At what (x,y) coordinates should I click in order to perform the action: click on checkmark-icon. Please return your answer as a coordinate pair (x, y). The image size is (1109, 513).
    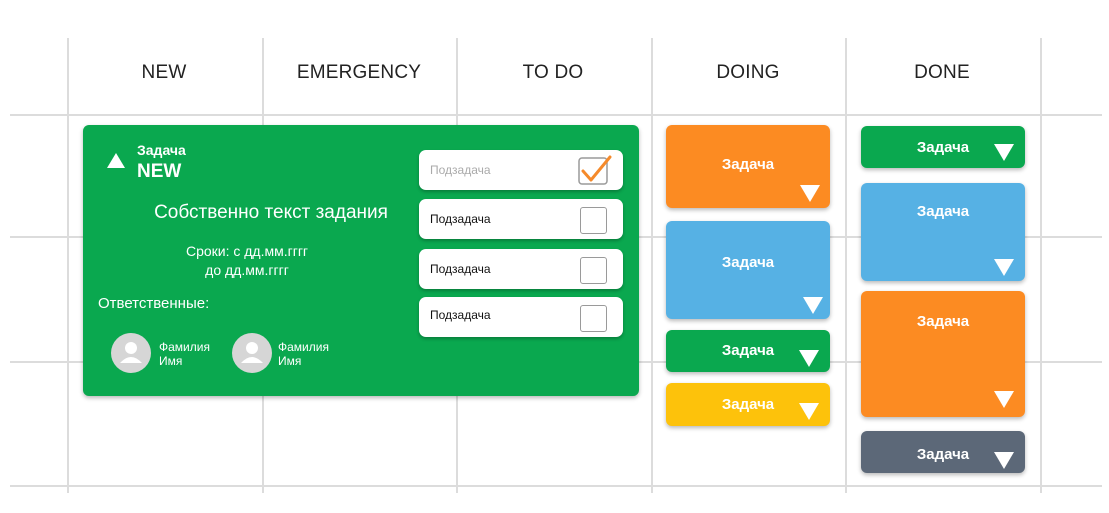
    Looking at the image, I should click on (595, 170).